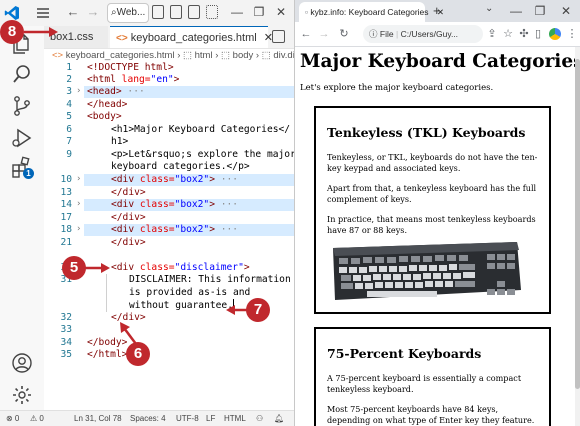 The height and width of the screenshot is (426, 580). Describe the element at coordinates (138, 354) in the screenshot. I see `callout-6: 6` at that location.